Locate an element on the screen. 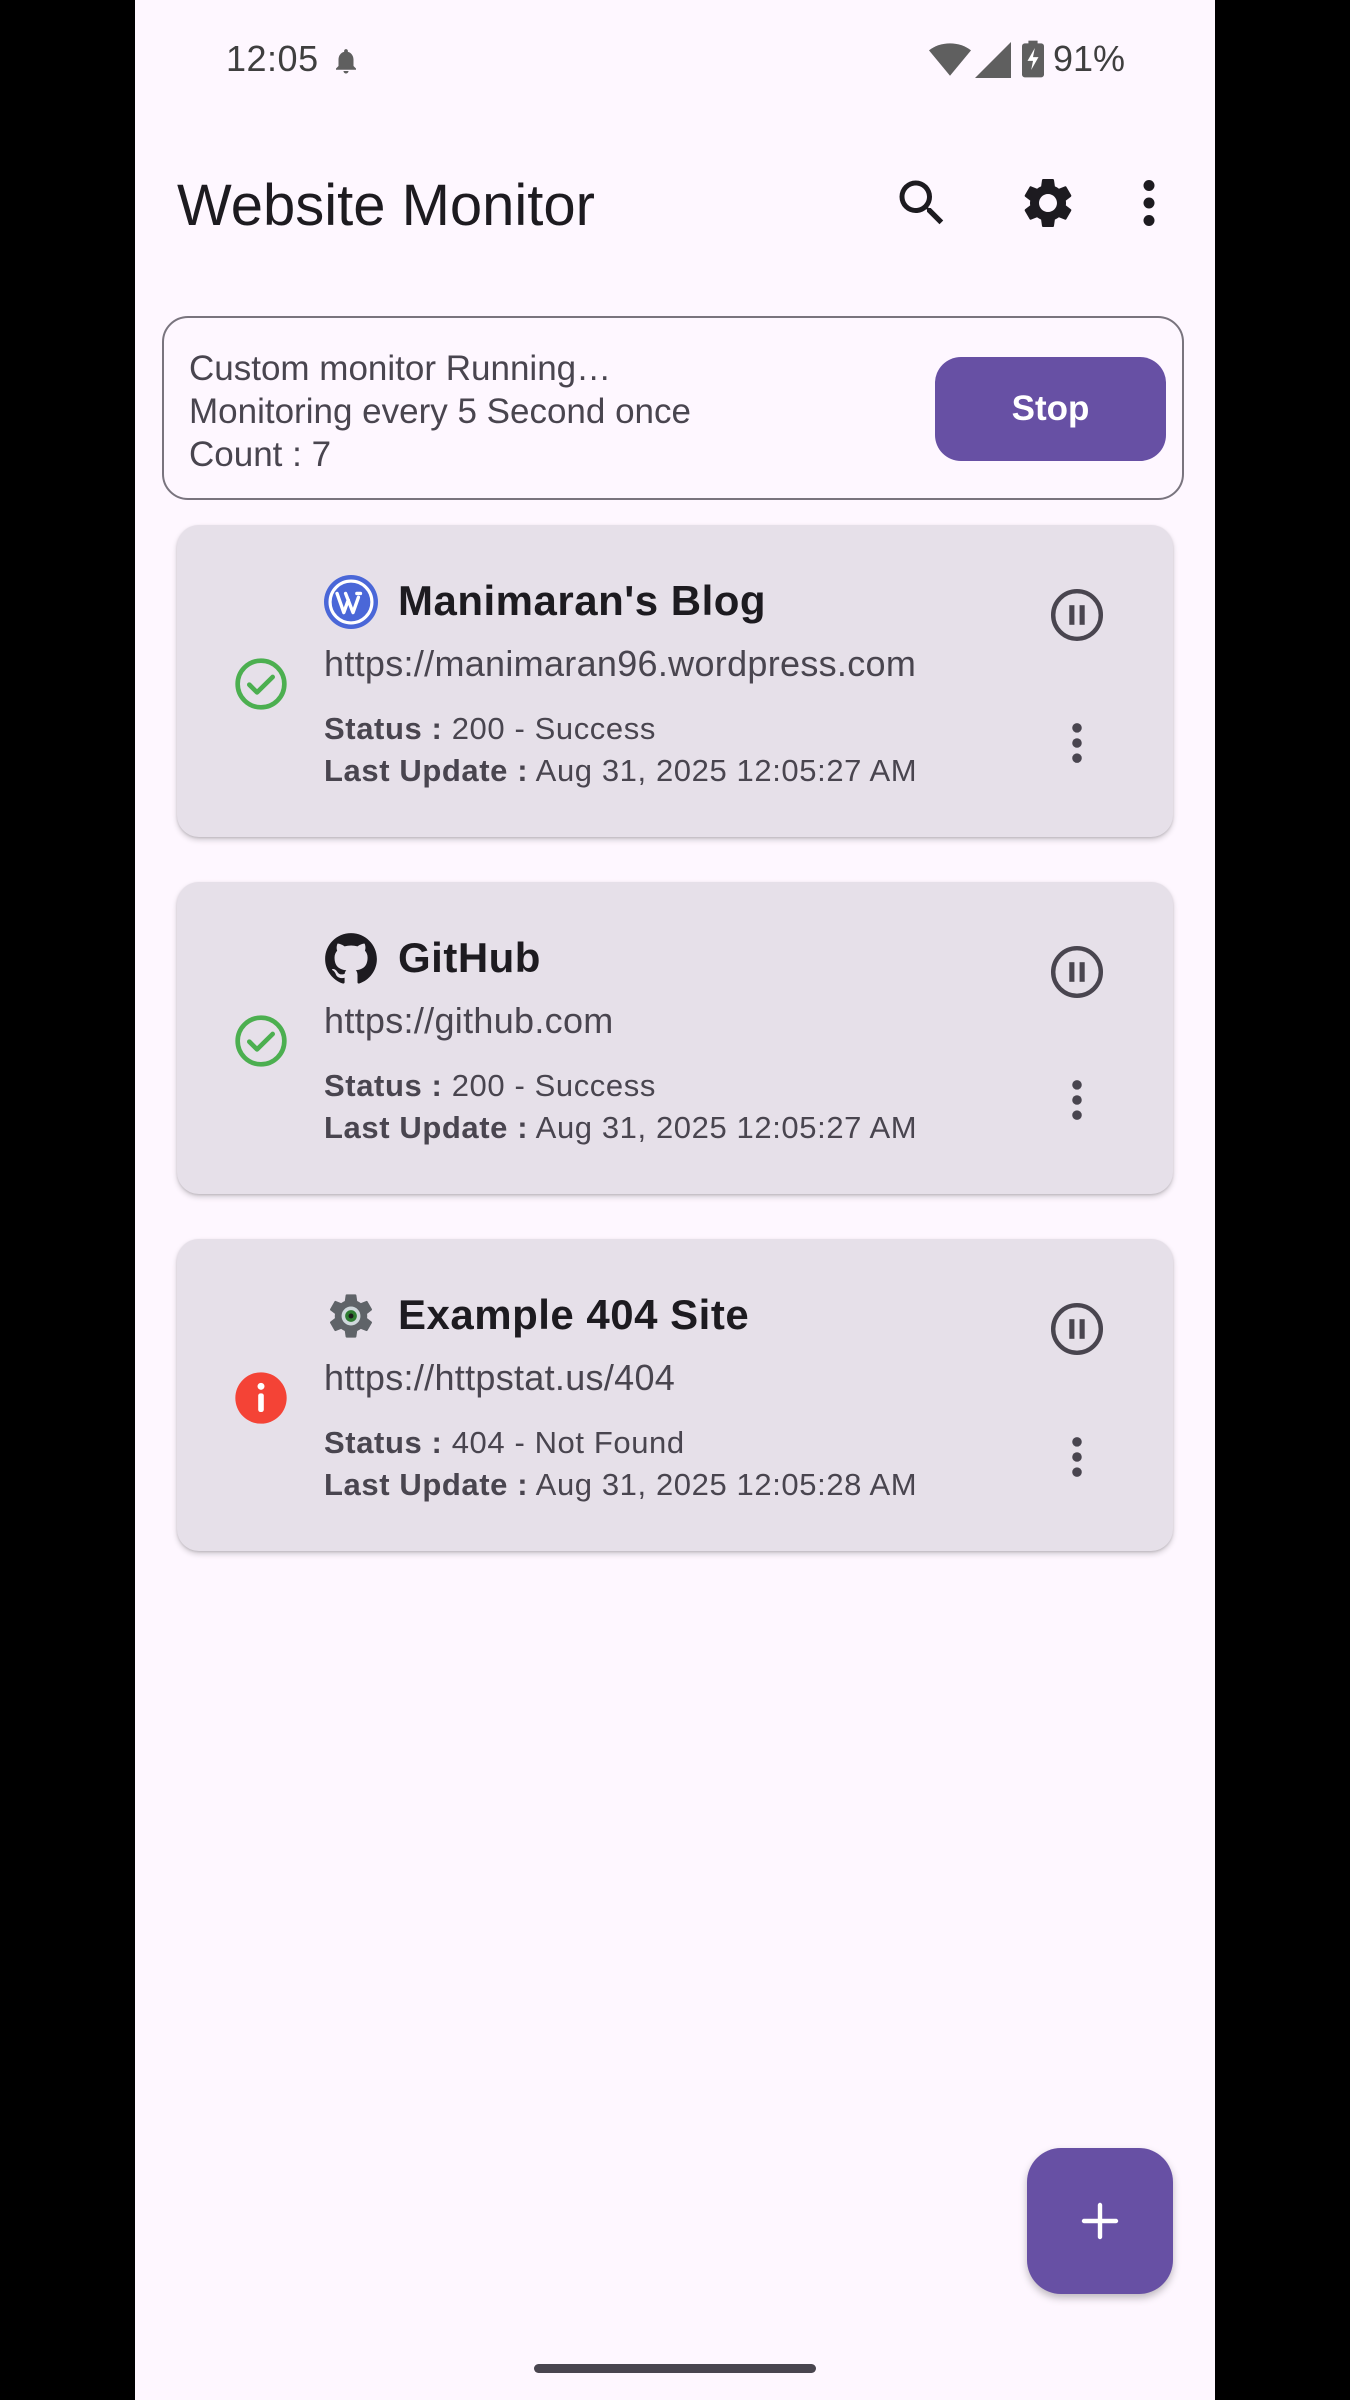 The width and height of the screenshot is (1350, 2400). notification-bell-icon is located at coordinates (346, 61).